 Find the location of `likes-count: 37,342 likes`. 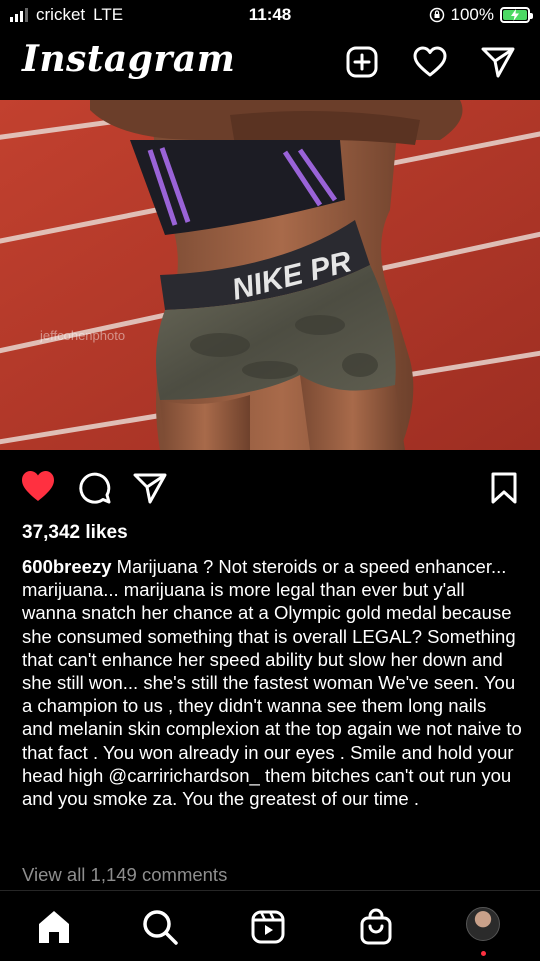

likes-count: 37,342 likes is located at coordinates (75, 533).